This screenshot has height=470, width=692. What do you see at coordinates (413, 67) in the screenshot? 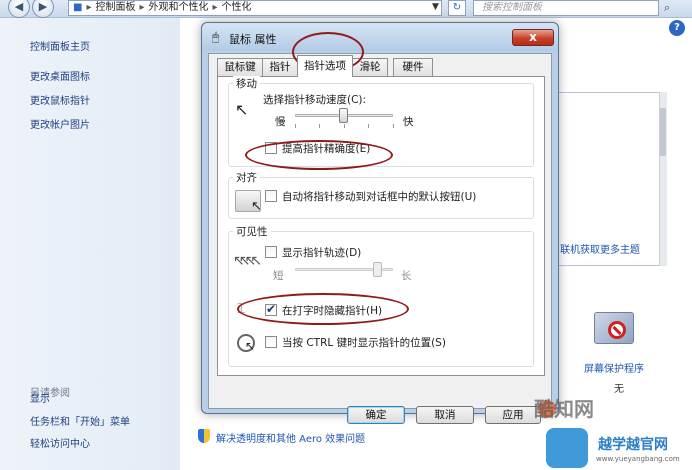
I see `tab-hardware: 硬件` at bounding box center [413, 67].